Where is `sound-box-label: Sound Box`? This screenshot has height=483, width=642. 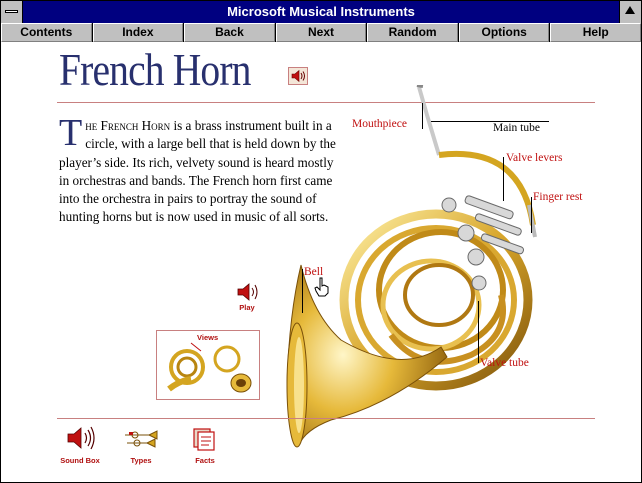
sound-box-label: Sound Box is located at coordinates (80, 460).